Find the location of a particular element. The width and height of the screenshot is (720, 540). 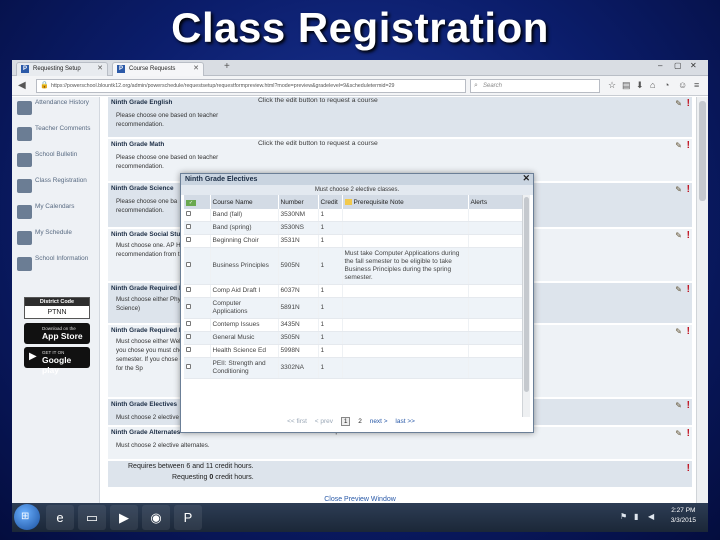

home-icon: ⌂ is located at coordinates (652, 85).